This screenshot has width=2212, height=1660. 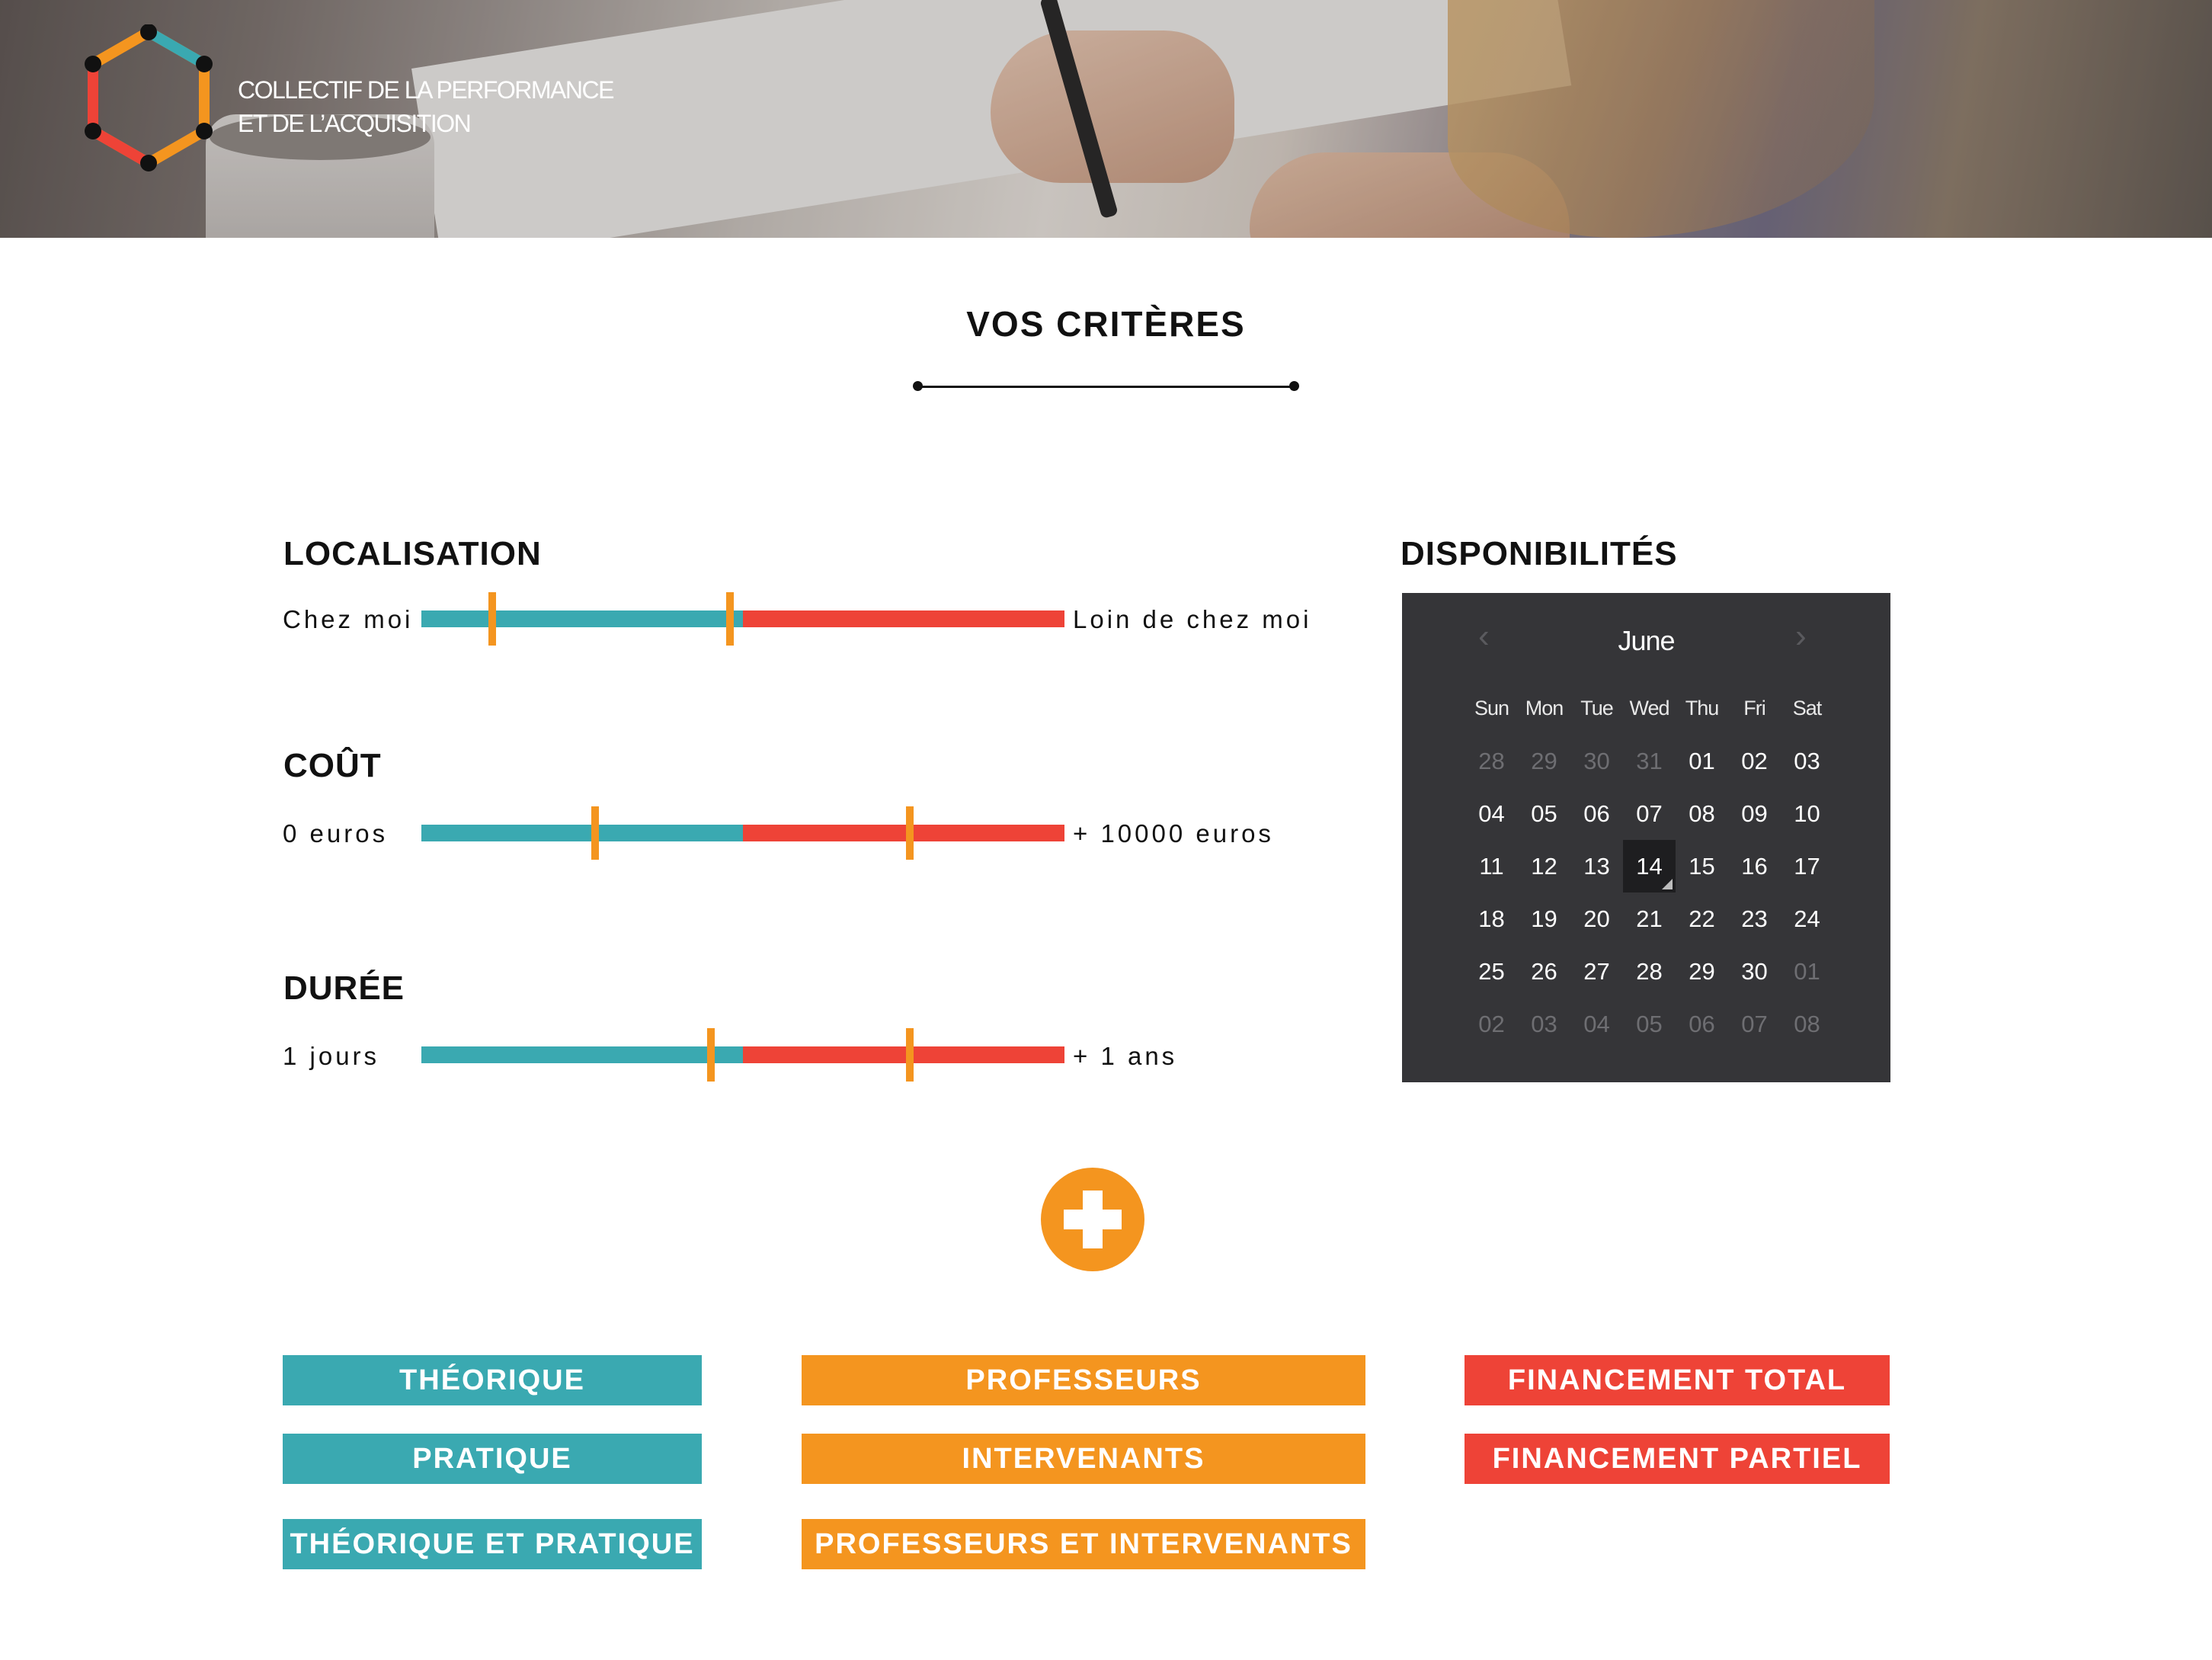 What do you see at coordinates (332, 765) in the screenshot?
I see `criterion-title-cout: COÛT` at bounding box center [332, 765].